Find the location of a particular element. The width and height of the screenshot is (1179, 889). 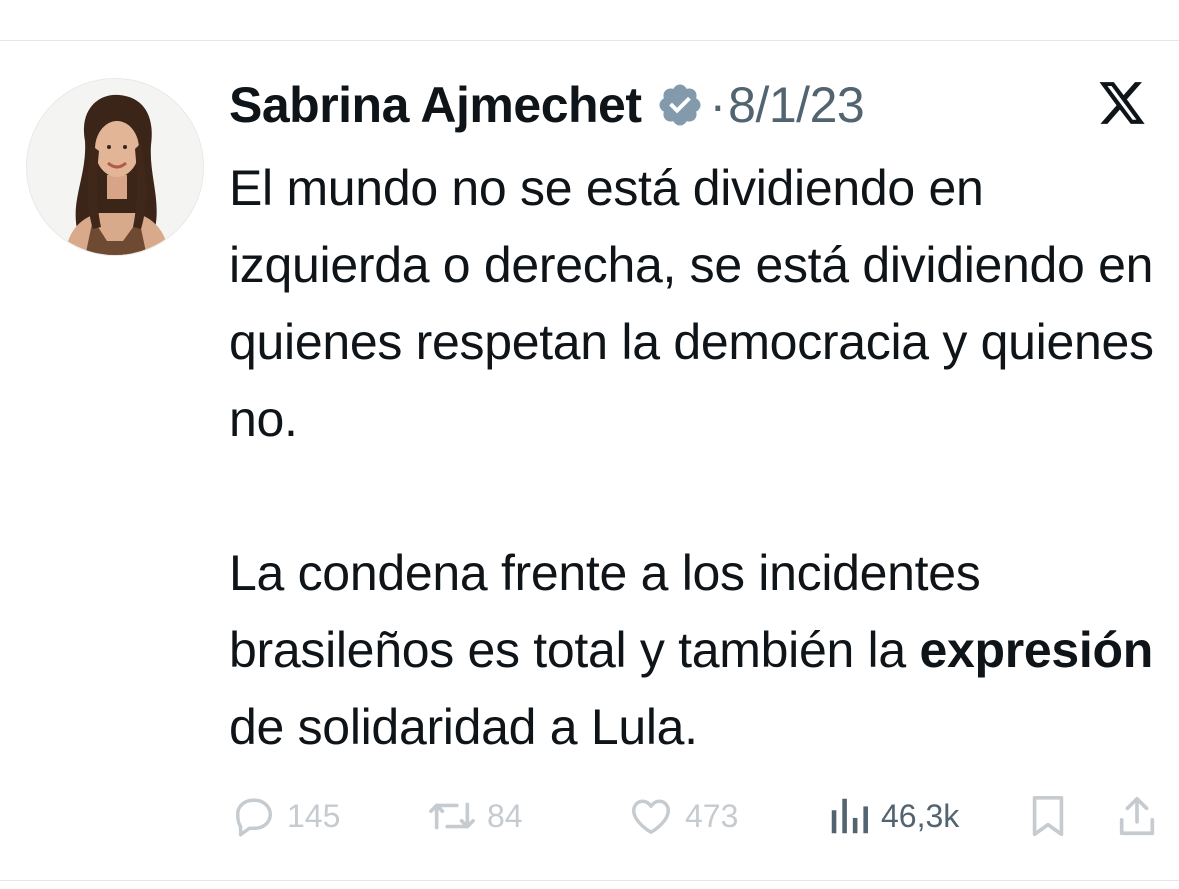

retweet-button: 84 is located at coordinates (475, 816).